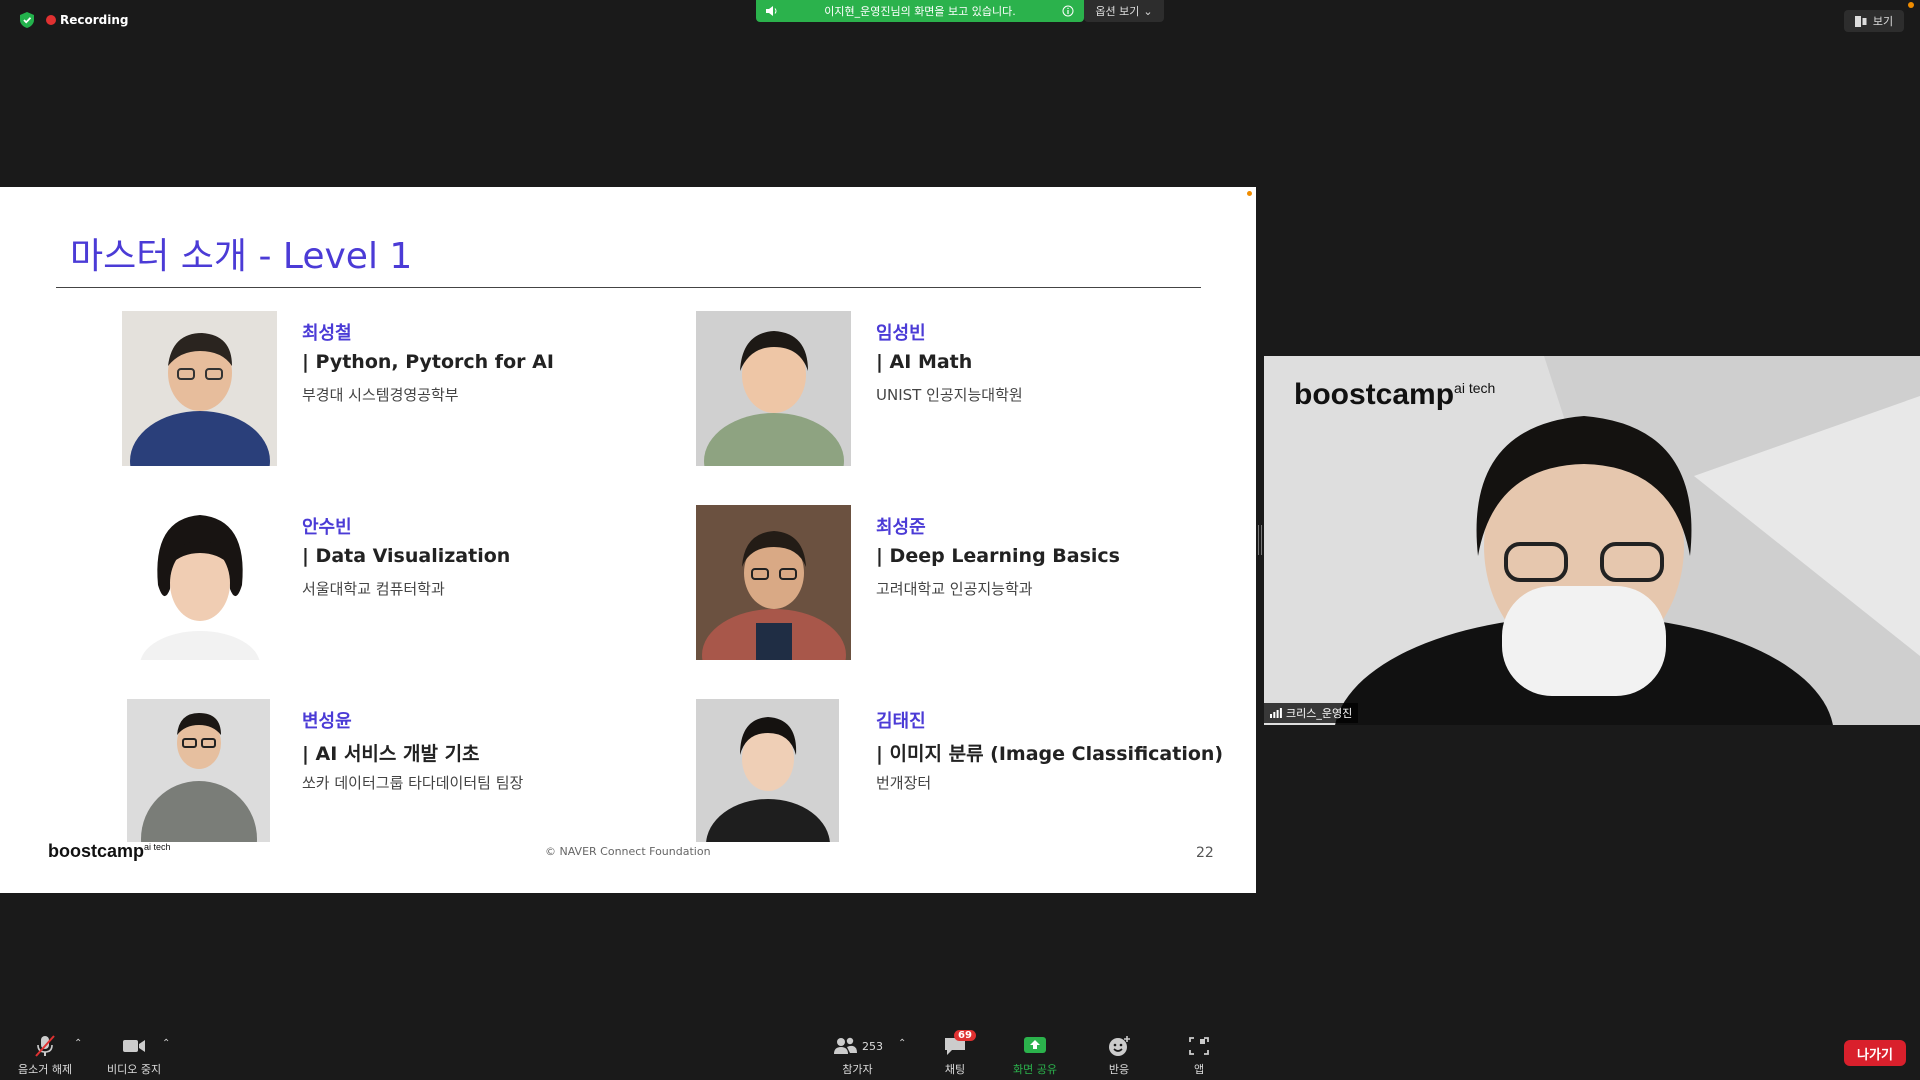 Image resolution: width=1920 pixels, height=1080 pixels. What do you see at coordinates (1860, 21) in the screenshot?
I see `view-layout-icon` at bounding box center [1860, 21].